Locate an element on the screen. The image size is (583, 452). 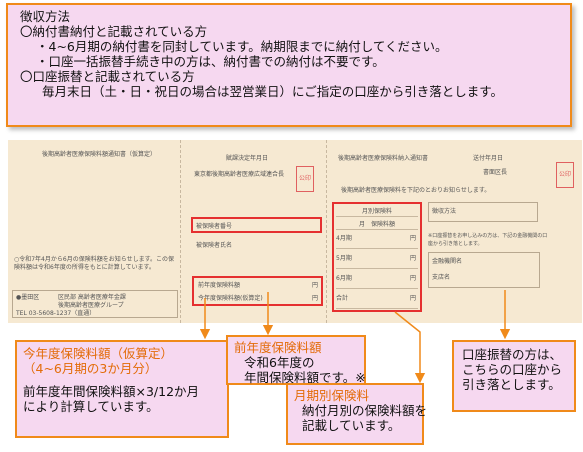
monthly-premium-callout: 月期別保険料 納付月別の保険料額を 記載しています。 is located at coordinates (357, 414).